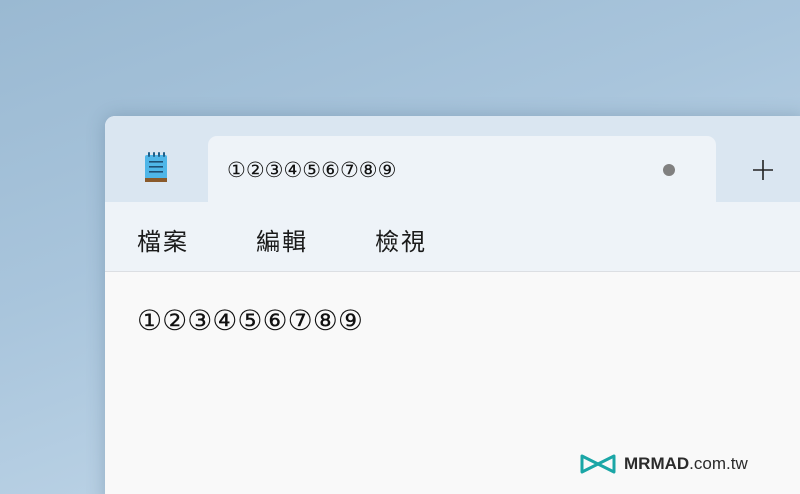  What do you see at coordinates (401, 239) in the screenshot?
I see `menu-view: 檢視` at bounding box center [401, 239].